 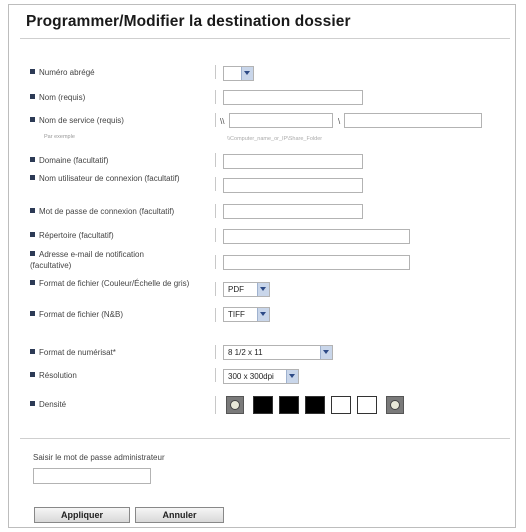 What do you see at coordinates (81, 120) in the screenshot?
I see `label-service-text: Nom de service (requis)` at bounding box center [81, 120].